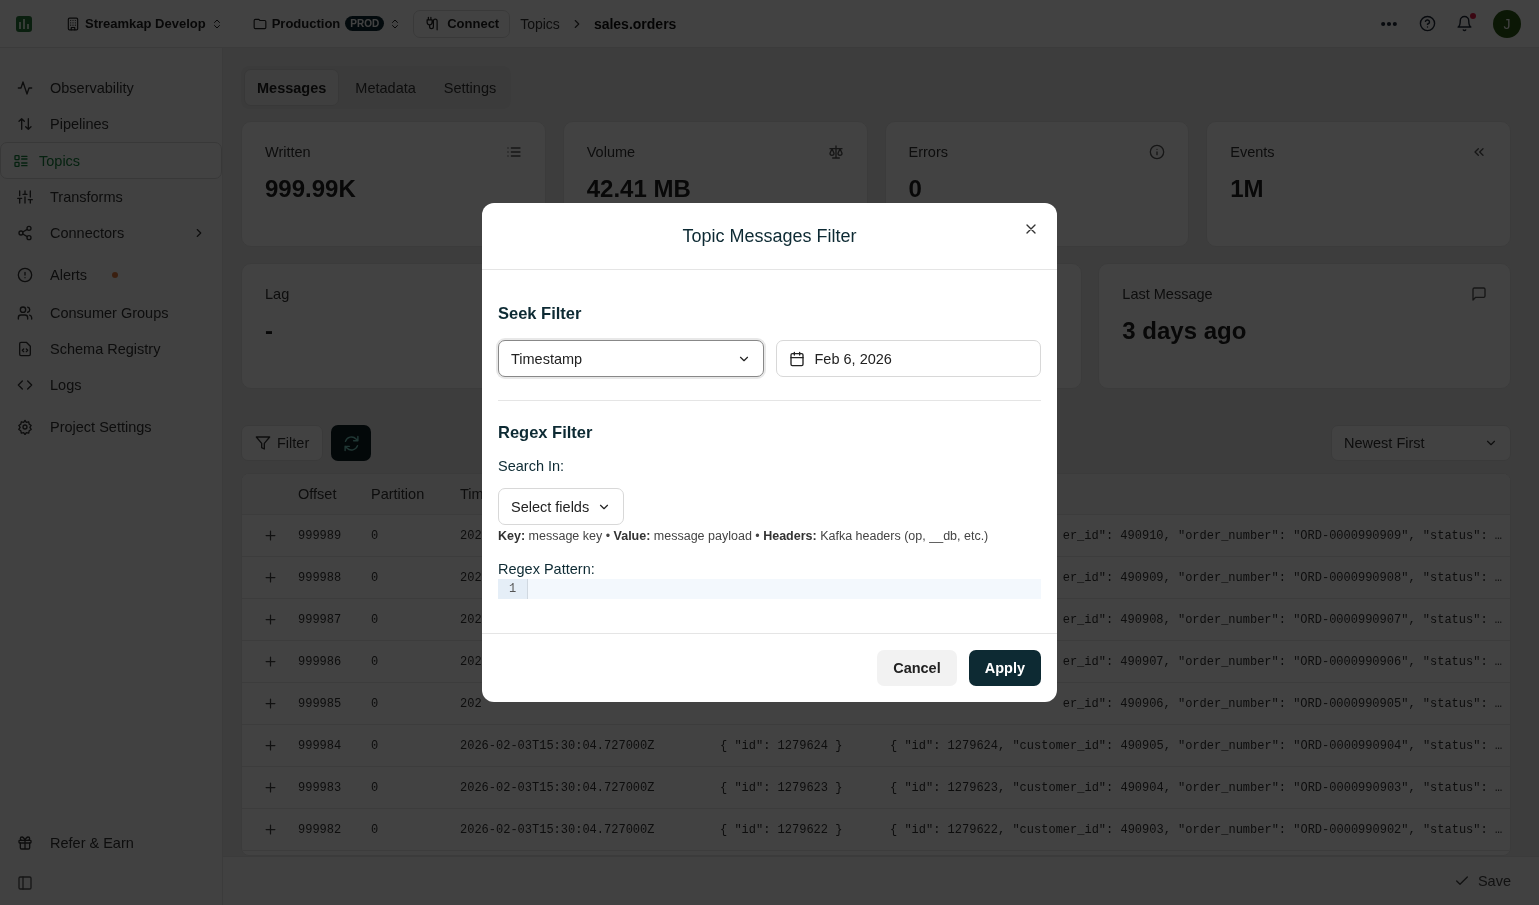  What do you see at coordinates (917, 668) in the screenshot?
I see `cancel-button: Cancel` at bounding box center [917, 668].